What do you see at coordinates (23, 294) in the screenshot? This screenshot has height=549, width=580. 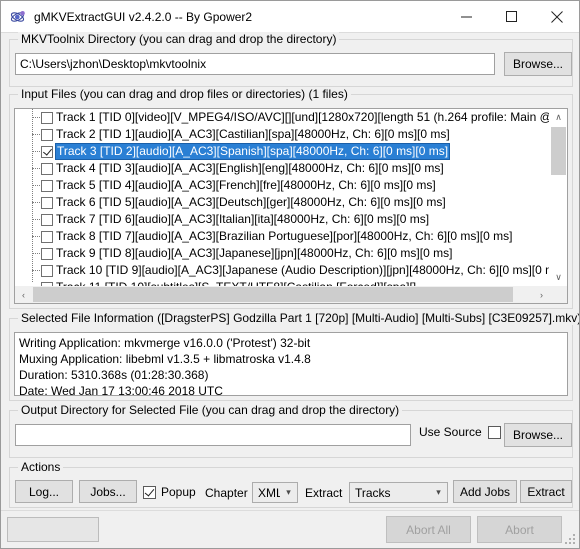 I see `scroll-left-arrow: ‹` at bounding box center [23, 294].